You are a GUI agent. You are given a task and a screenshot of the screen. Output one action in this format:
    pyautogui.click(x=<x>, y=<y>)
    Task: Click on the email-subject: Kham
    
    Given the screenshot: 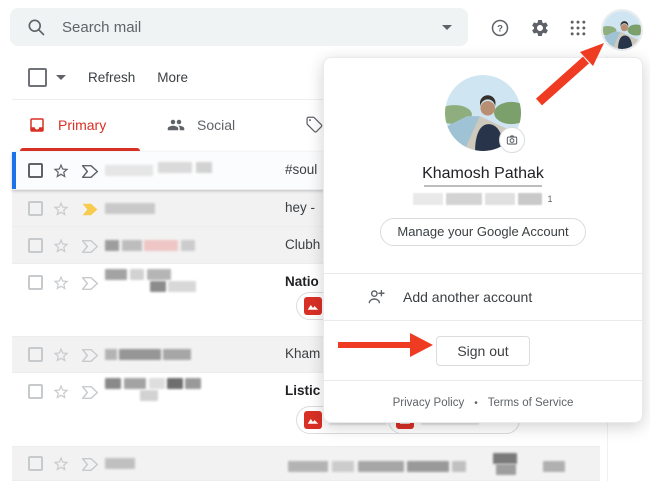 What is the action you would take?
    pyautogui.click(x=303, y=353)
    